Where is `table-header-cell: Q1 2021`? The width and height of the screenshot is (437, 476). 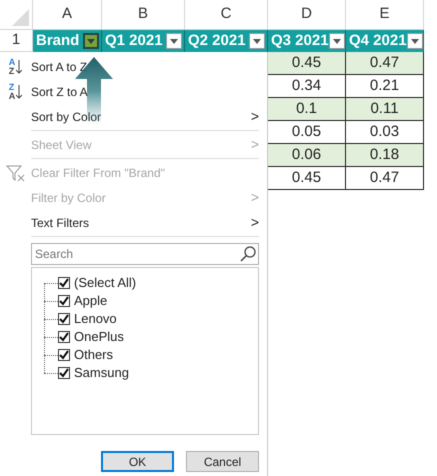 table-header-cell: Q1 2021 is located at coordinates (143, 41).